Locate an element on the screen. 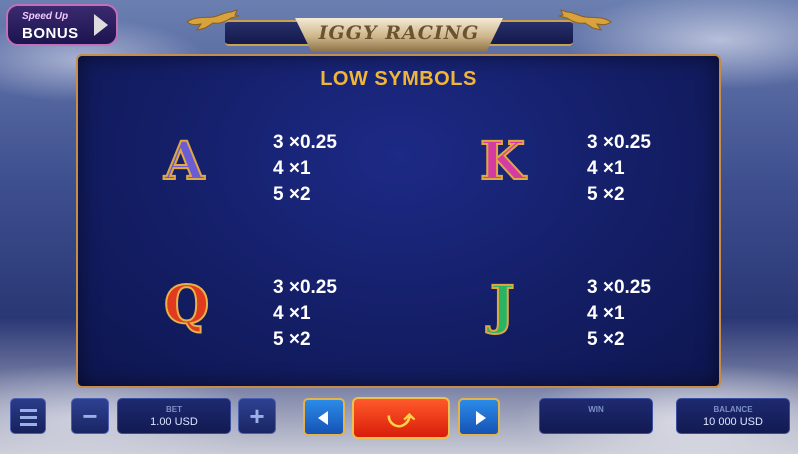  increase-bet-button: + is located at coordinates (257, 416).